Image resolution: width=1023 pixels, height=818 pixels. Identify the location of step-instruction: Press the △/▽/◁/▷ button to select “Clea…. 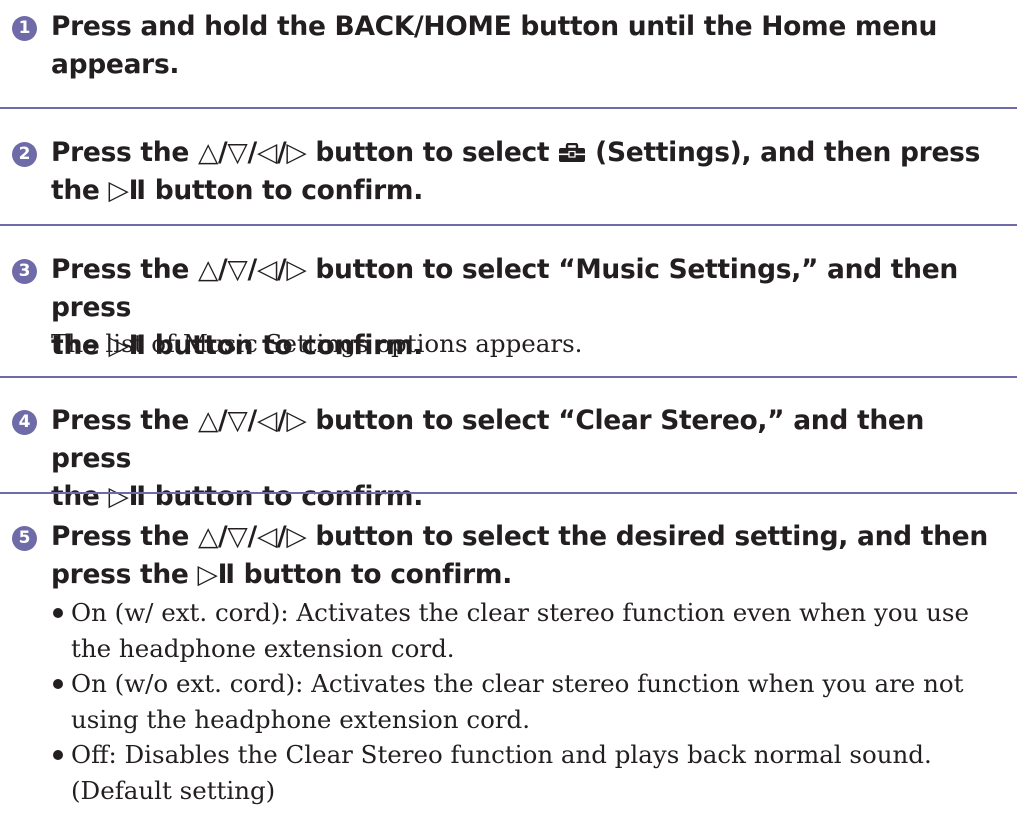
(525, 459).